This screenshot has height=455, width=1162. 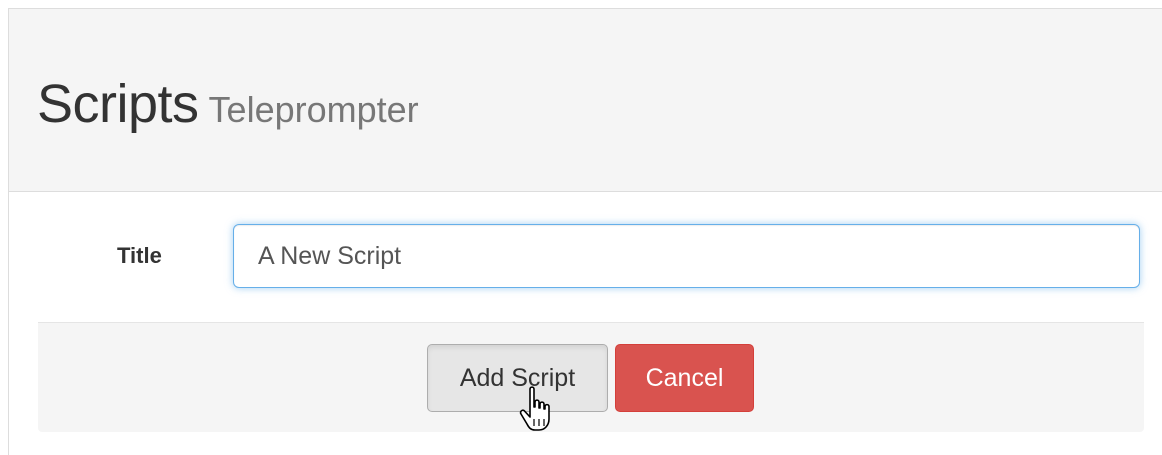 What do you see at coordinates (684, 378) in the screenshot?
I see `cancel-button: Cancel` at bounding box center [684, 378].